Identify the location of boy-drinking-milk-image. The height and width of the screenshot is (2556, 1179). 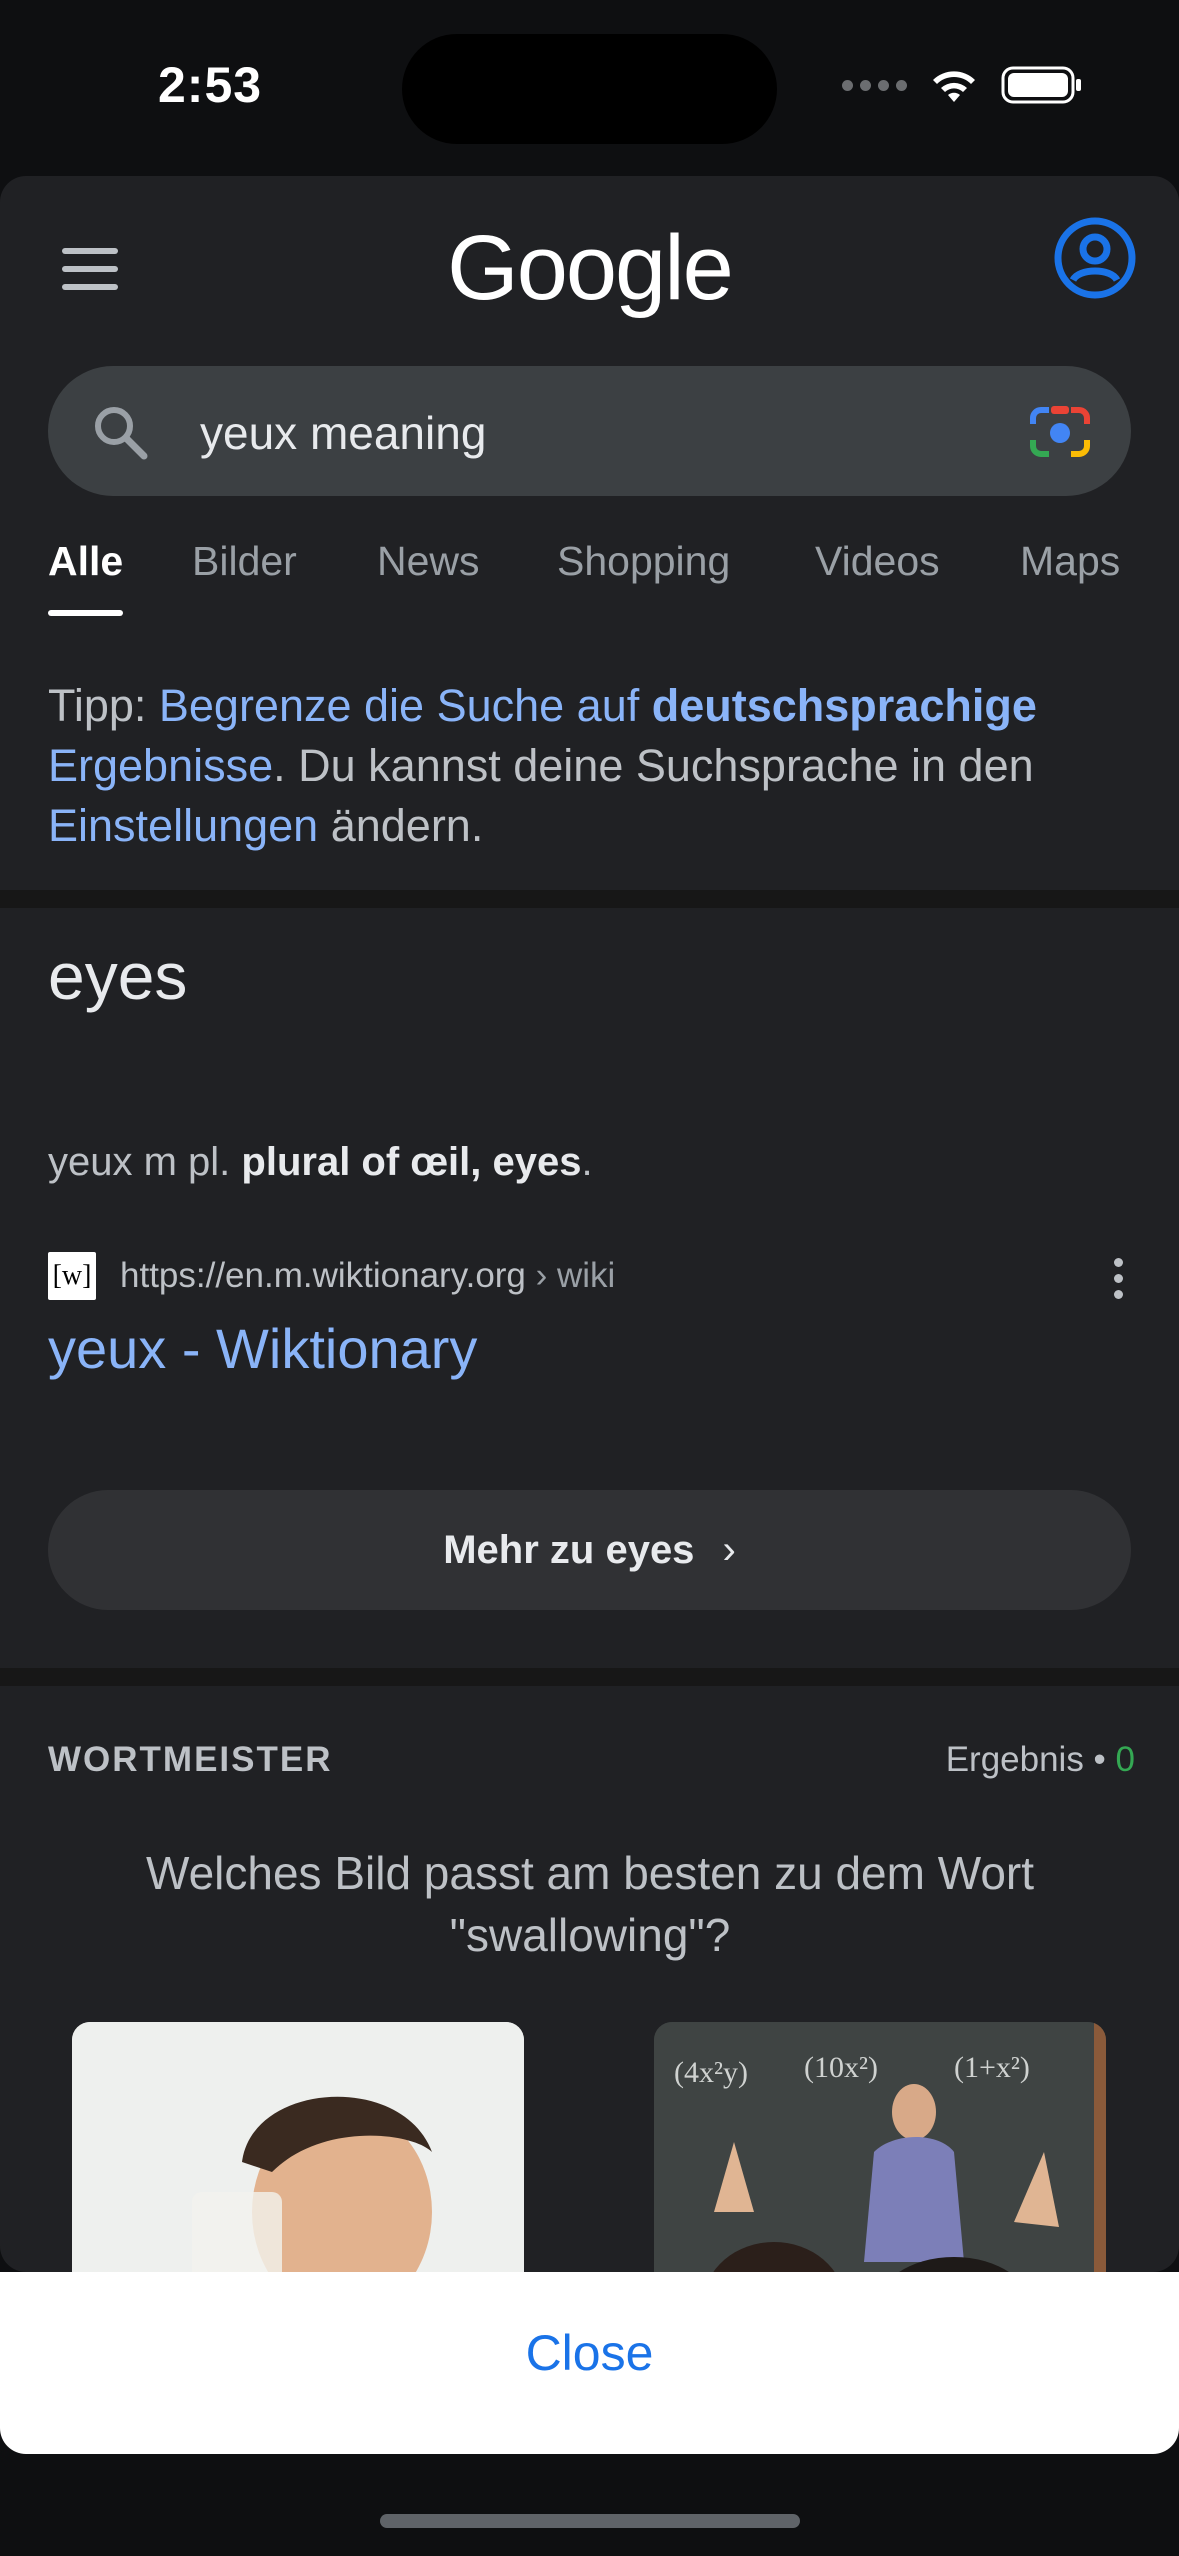
(298, 2147).